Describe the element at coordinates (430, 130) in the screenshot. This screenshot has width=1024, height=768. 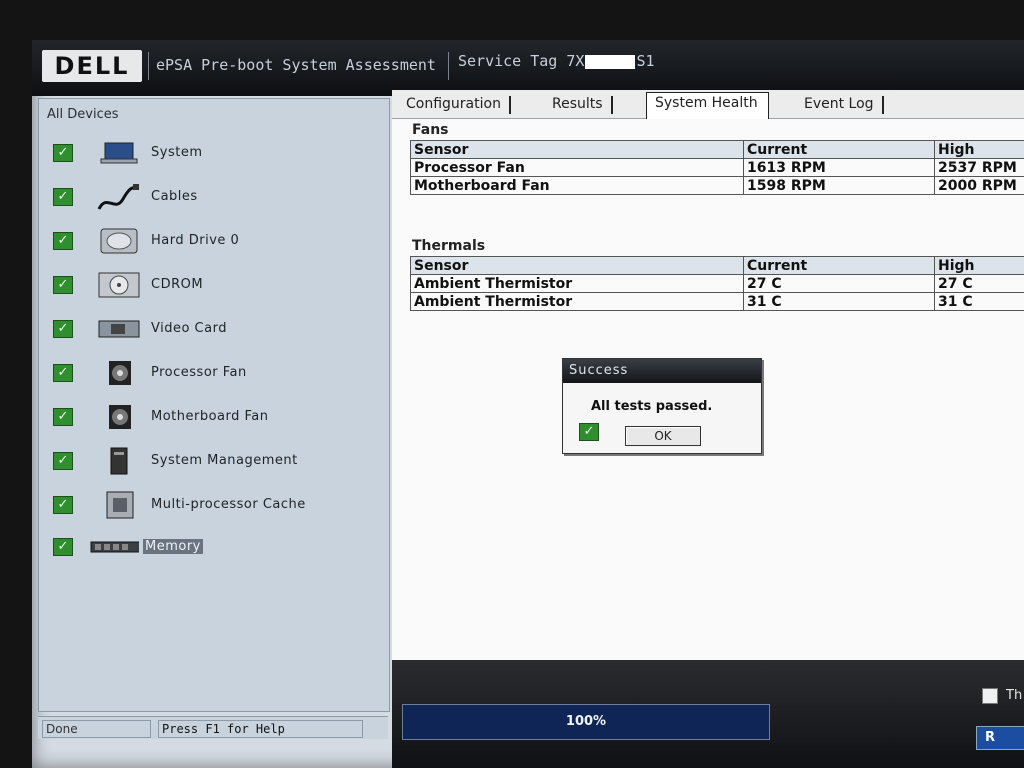
I see `fans-section-title: Fans` at that location.